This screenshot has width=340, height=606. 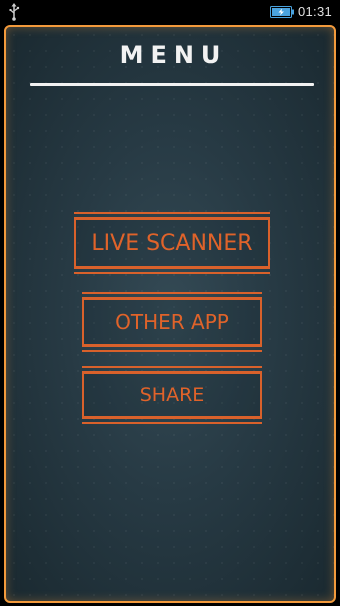 I want to click on status-clock: 01:31, so click(x=315, y=11).